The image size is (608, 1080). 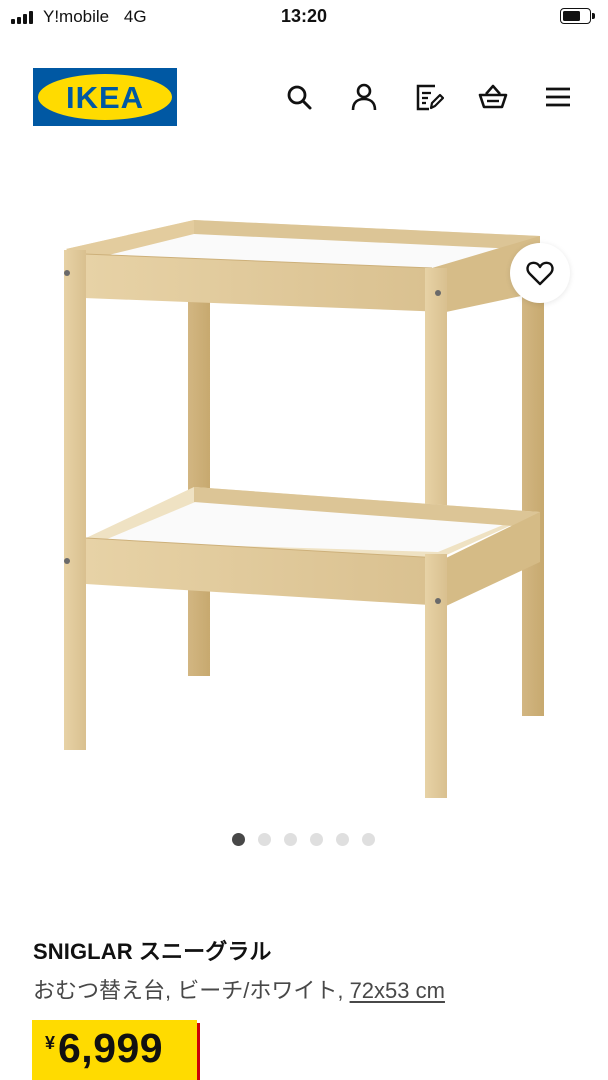 I want to click on ikea-logo: IKEA, so click(x=105, y=97).